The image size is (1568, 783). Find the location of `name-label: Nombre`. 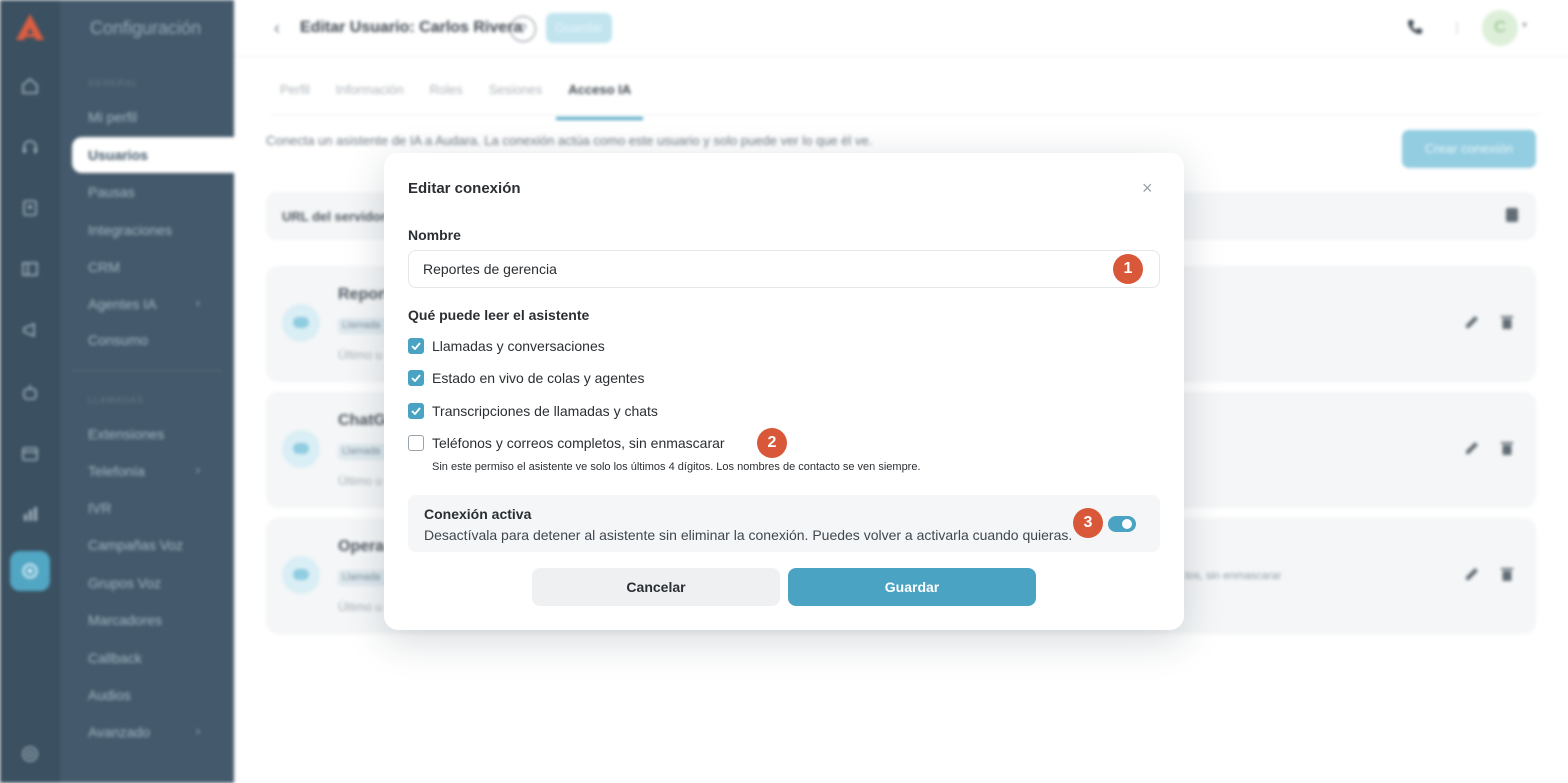

name-label: Nombre is located at coordinates (434, 235).